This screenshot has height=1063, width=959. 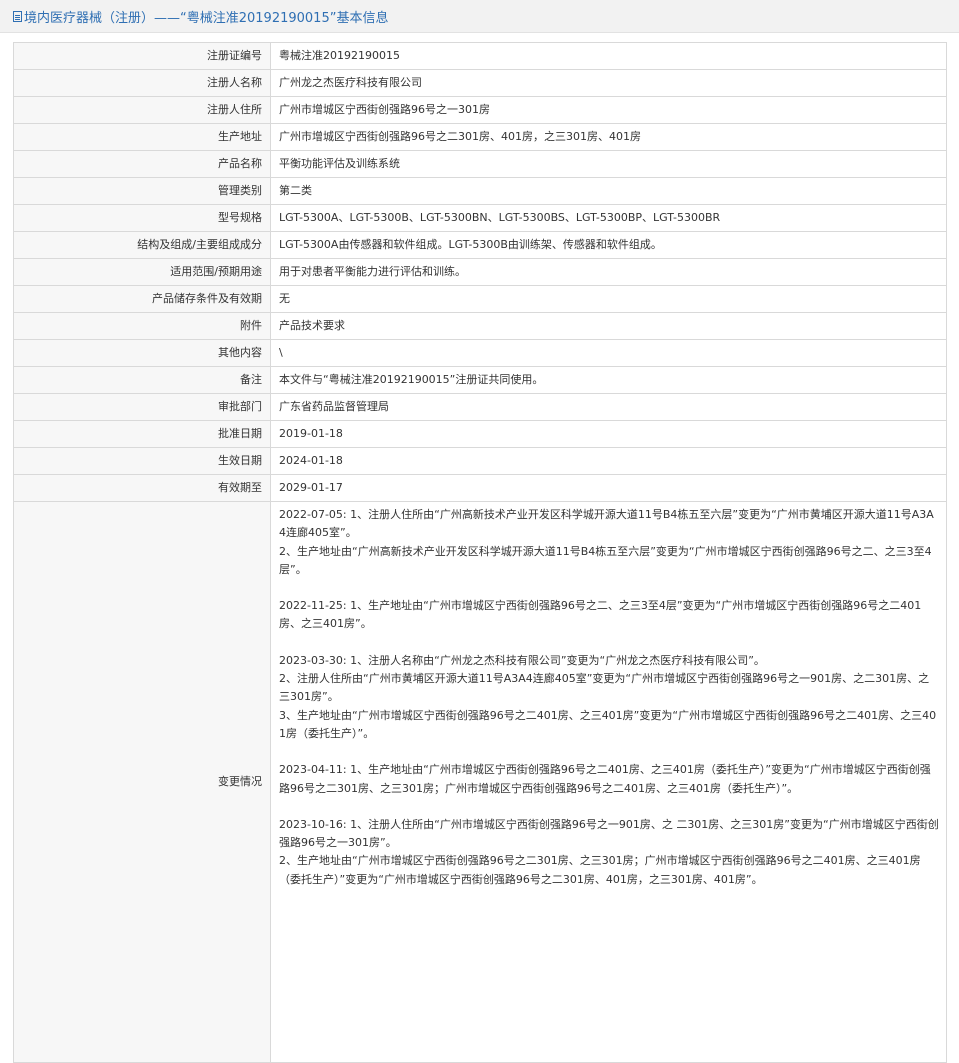 I want to click on table-row: 备注 本文件与“粤械注准20192190015”注册证共同使用。, so click(x=480, y=380).